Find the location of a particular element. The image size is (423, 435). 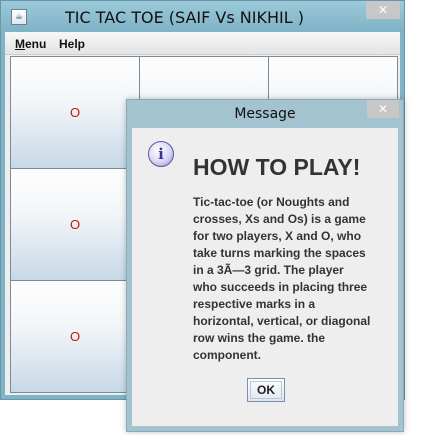

board-cell-4: O is located at coordinates (75, 224).